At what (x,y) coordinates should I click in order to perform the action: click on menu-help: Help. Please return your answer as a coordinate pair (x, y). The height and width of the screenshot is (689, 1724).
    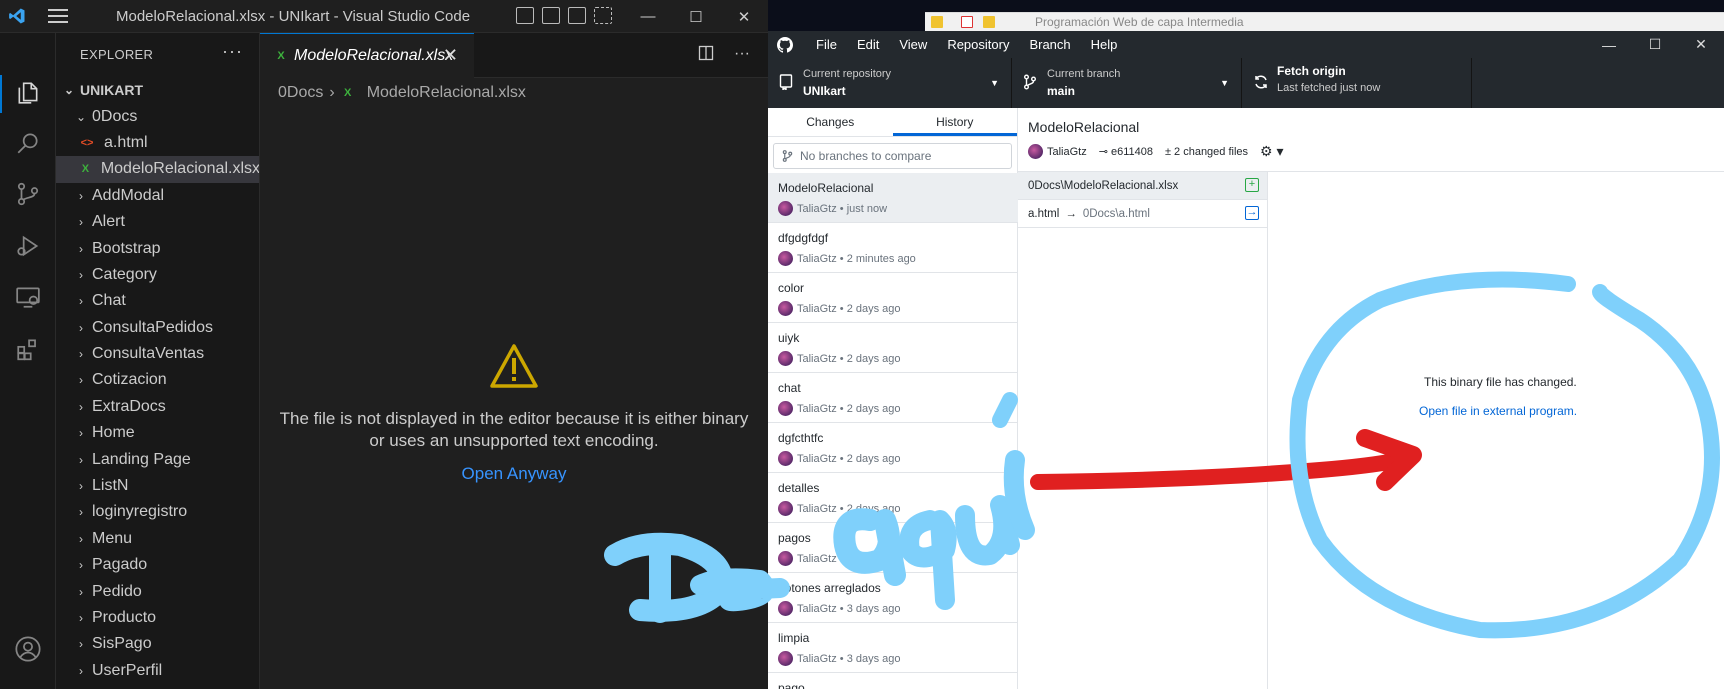
    Looking at the image, I should click on (1104, 44).